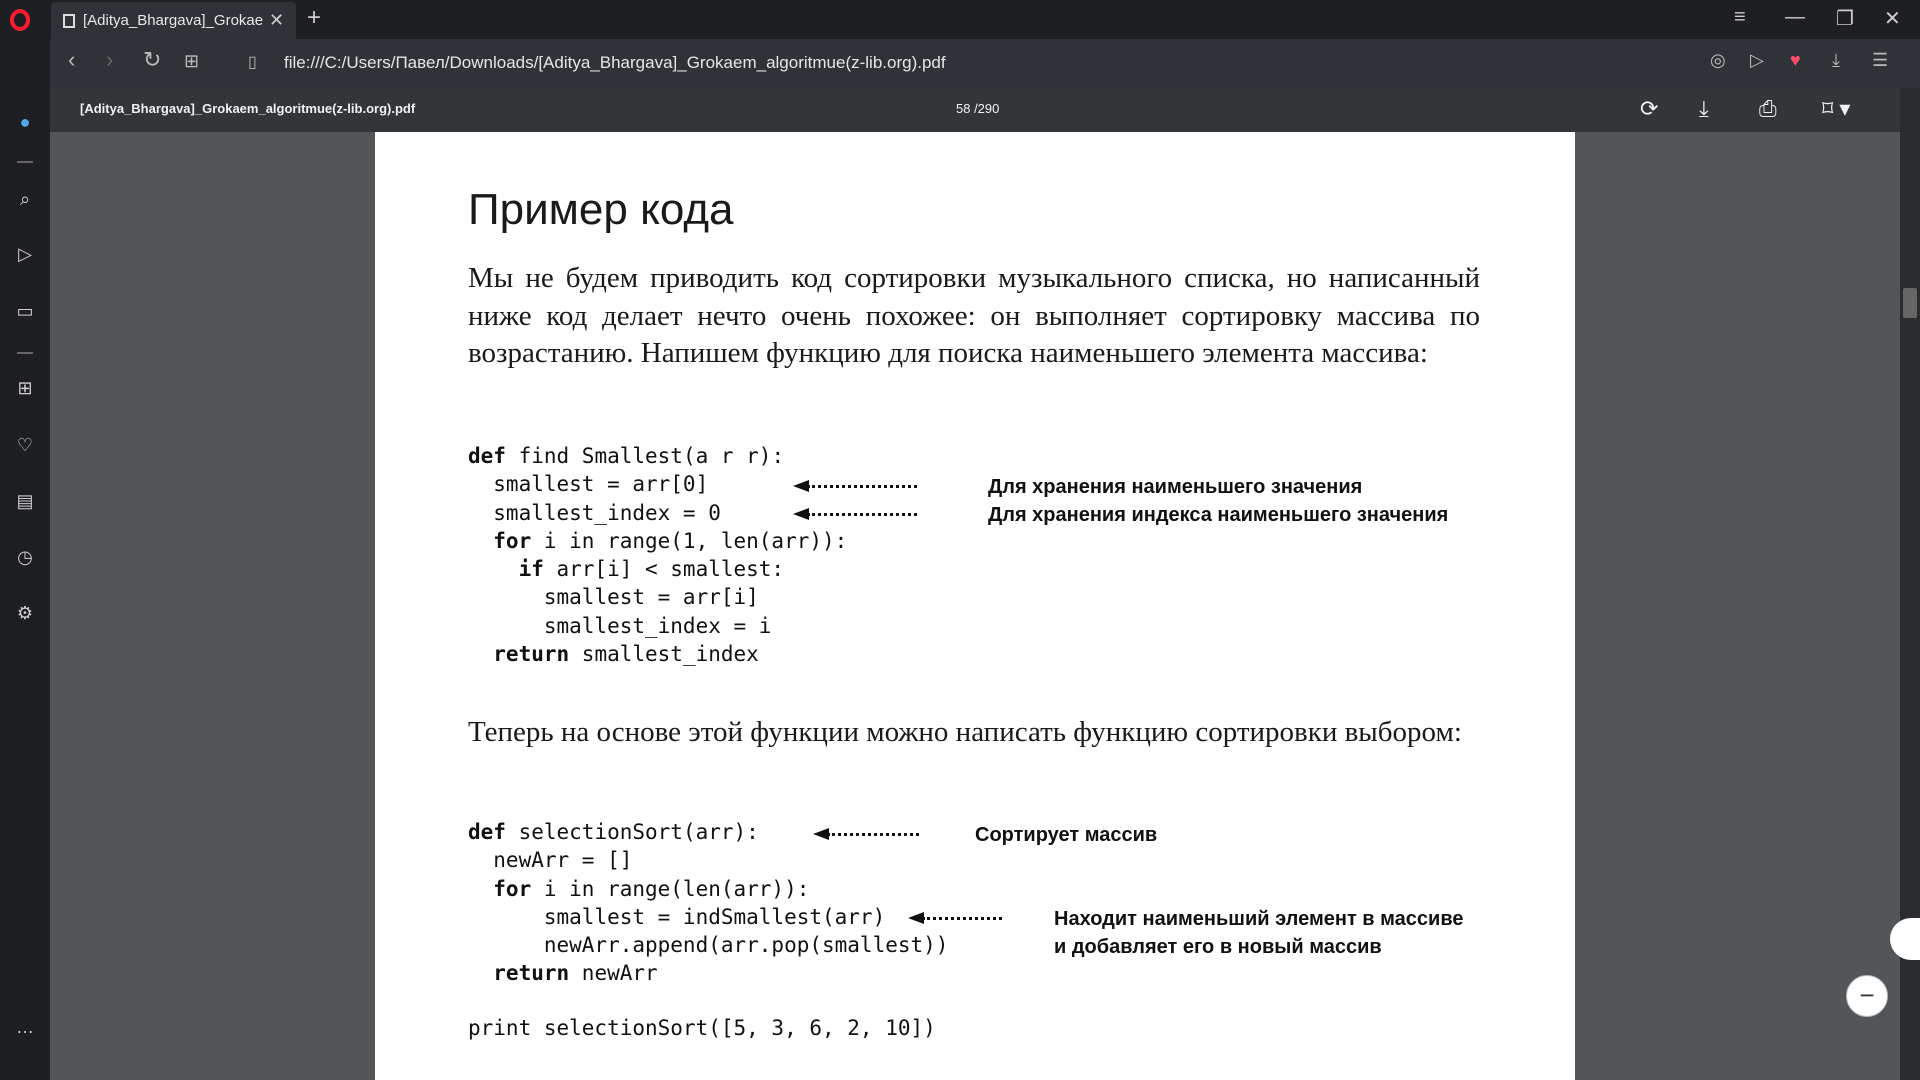 Image resolution: width=1920 pixels, height=1080 pixels. I want to click on code-line: for i in range(1, len(arr)):, so click(657, 541).